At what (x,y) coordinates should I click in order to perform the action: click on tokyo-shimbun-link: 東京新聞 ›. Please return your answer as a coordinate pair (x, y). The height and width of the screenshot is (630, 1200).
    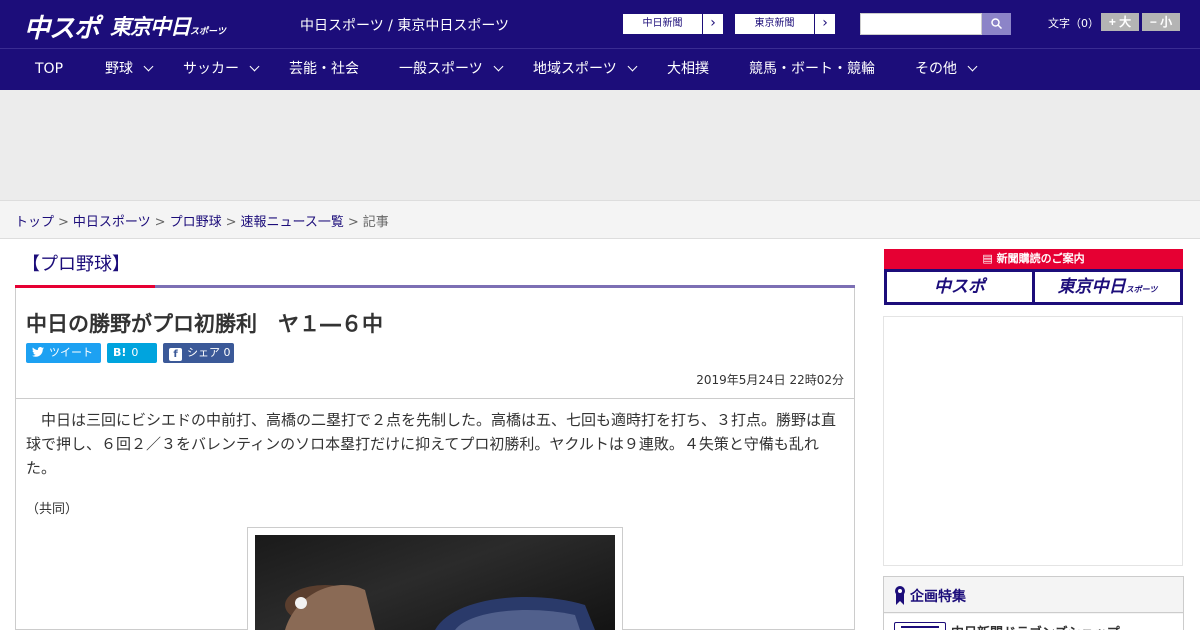
    Looking at the image, I should click on (785, 24).